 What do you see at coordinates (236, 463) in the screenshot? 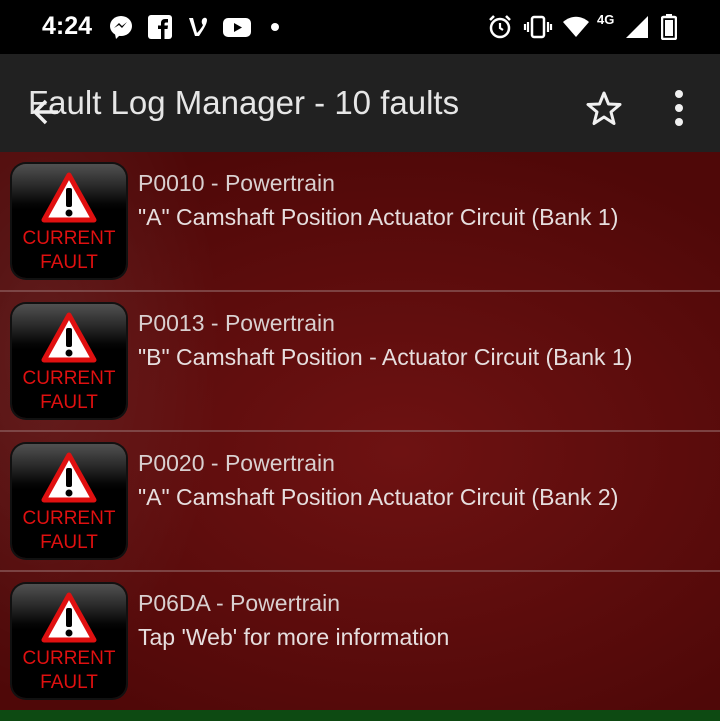
I see `fault-code: P0020 - Powertrain` at bounding box center [236, 463].